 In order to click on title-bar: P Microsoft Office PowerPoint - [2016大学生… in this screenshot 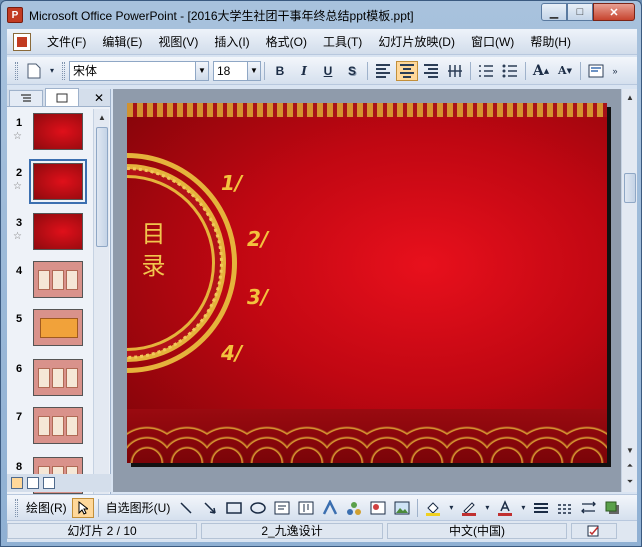, I will do `click(321, 15)`.